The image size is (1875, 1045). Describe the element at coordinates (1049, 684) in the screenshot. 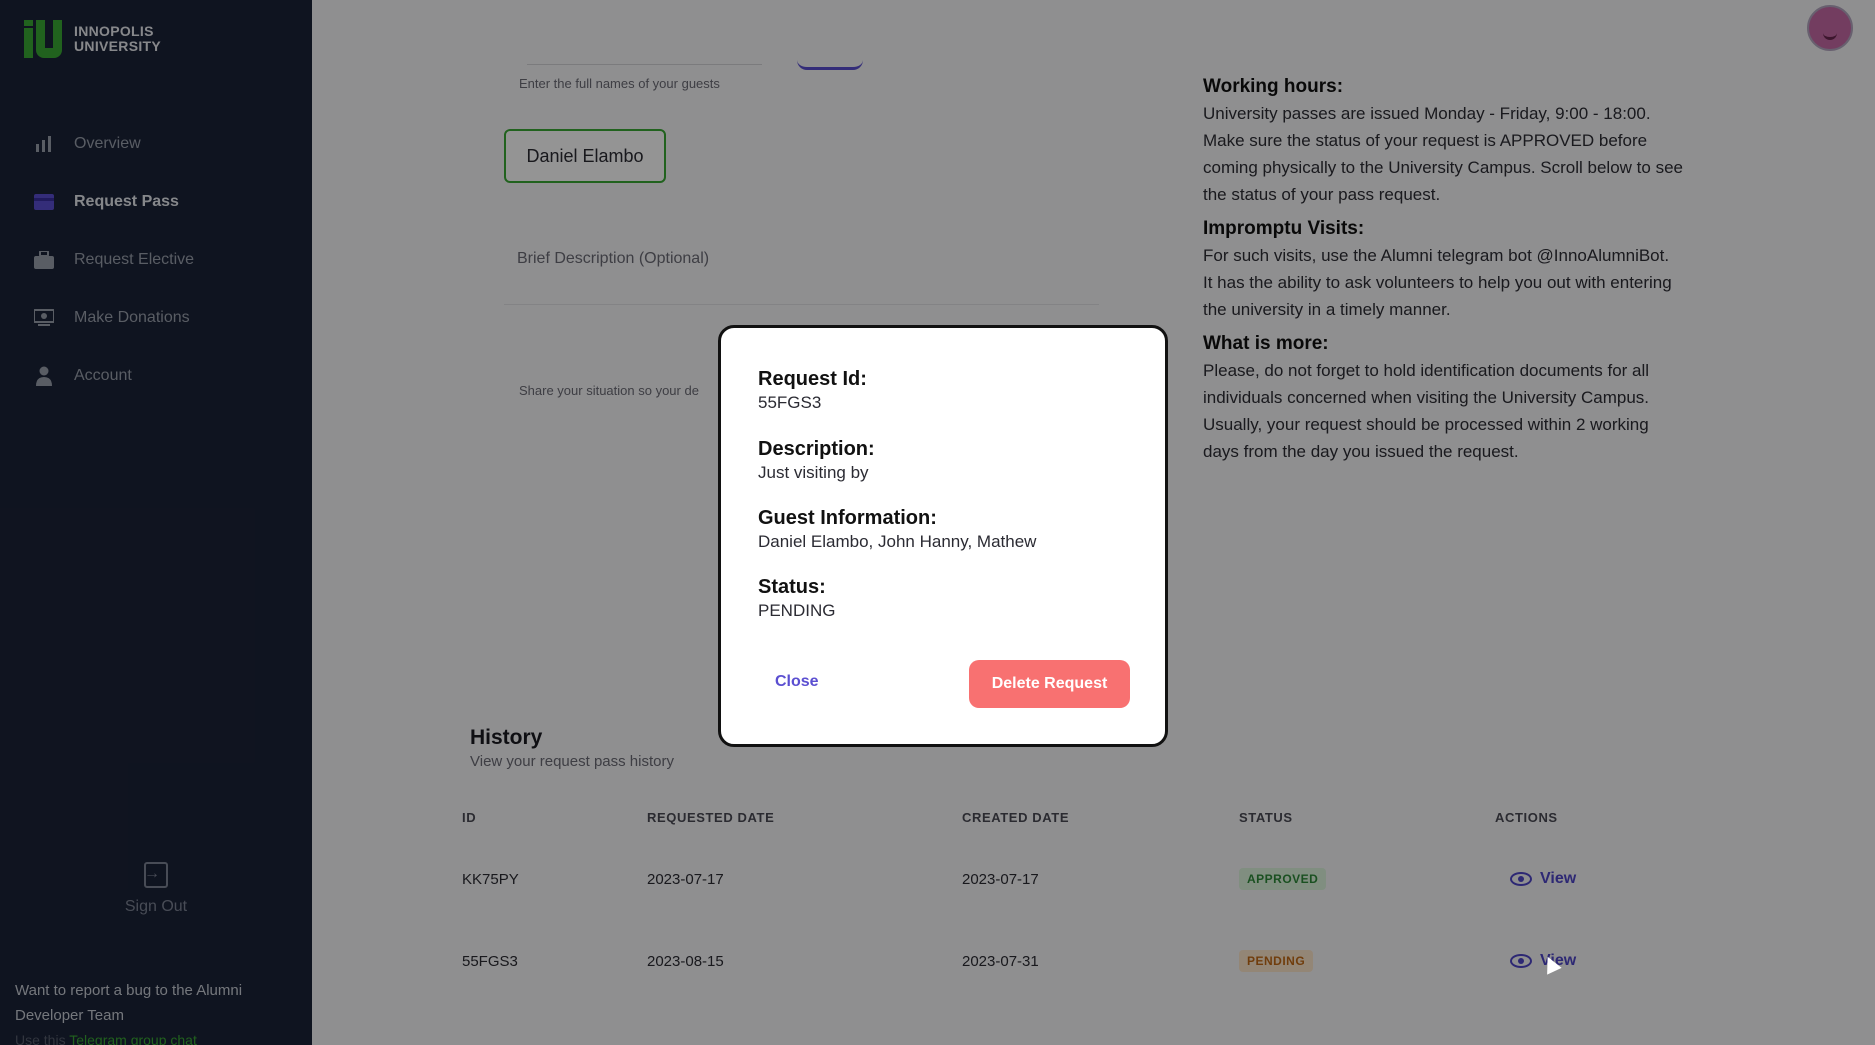

I see `delete-request-button: Delete Request` at that location.